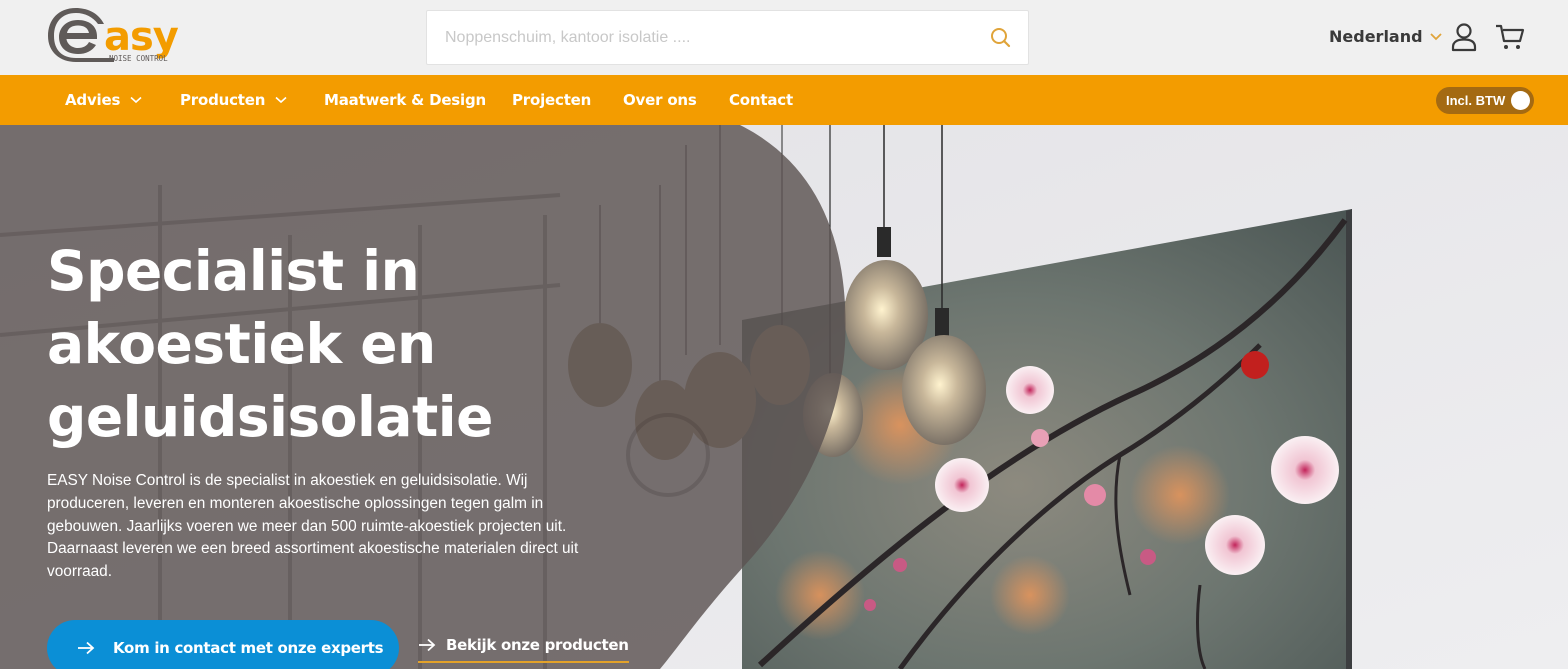 This screenshot has height=669, width=1568. Describe the element at coordinates (103, 100) in the screenshot. I see `nav-item-advies: Advies` at that location.